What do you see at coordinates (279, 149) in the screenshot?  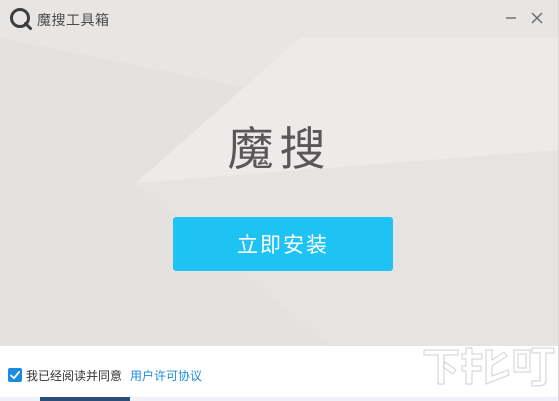 I see `hero-title: 魔搜` at bounding box center [279, 149].